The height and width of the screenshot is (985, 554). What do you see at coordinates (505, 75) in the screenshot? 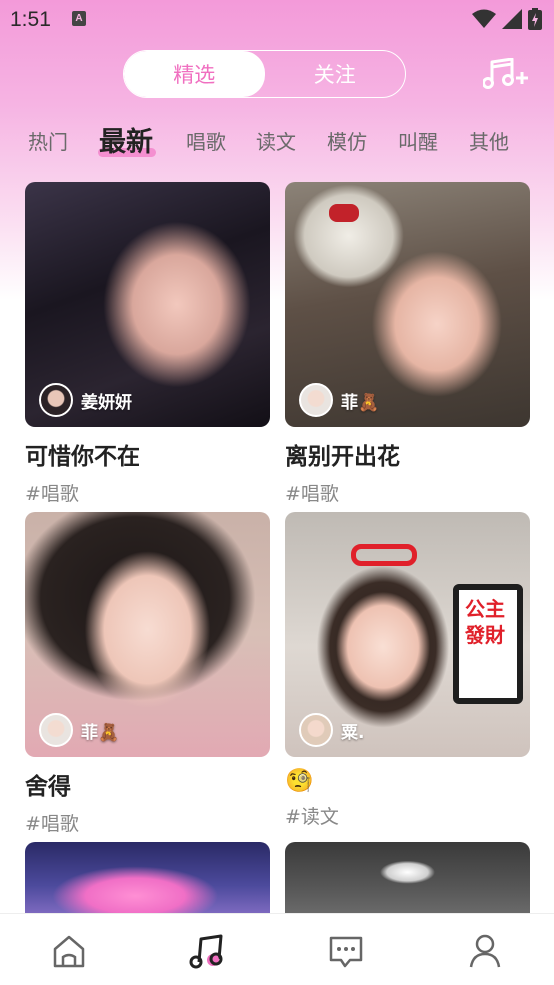
I see `music-add-icon` at bounding box center [505, 75].